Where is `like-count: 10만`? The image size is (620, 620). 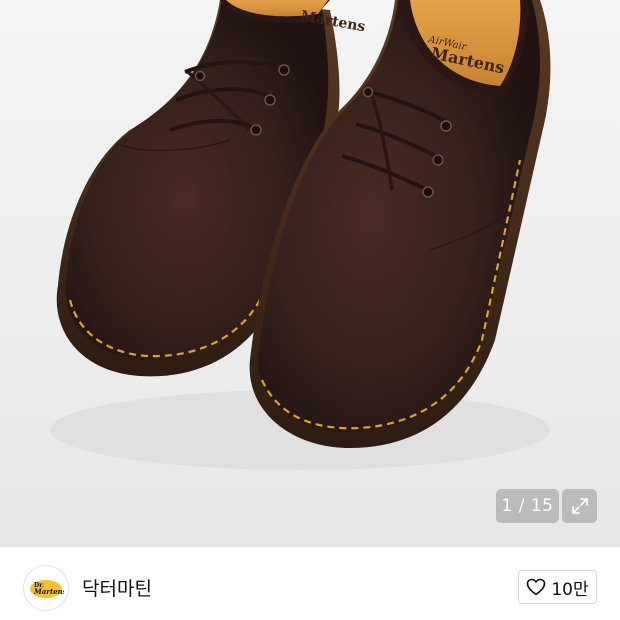 like-count: 10만 is located at coordinates (570, 589).